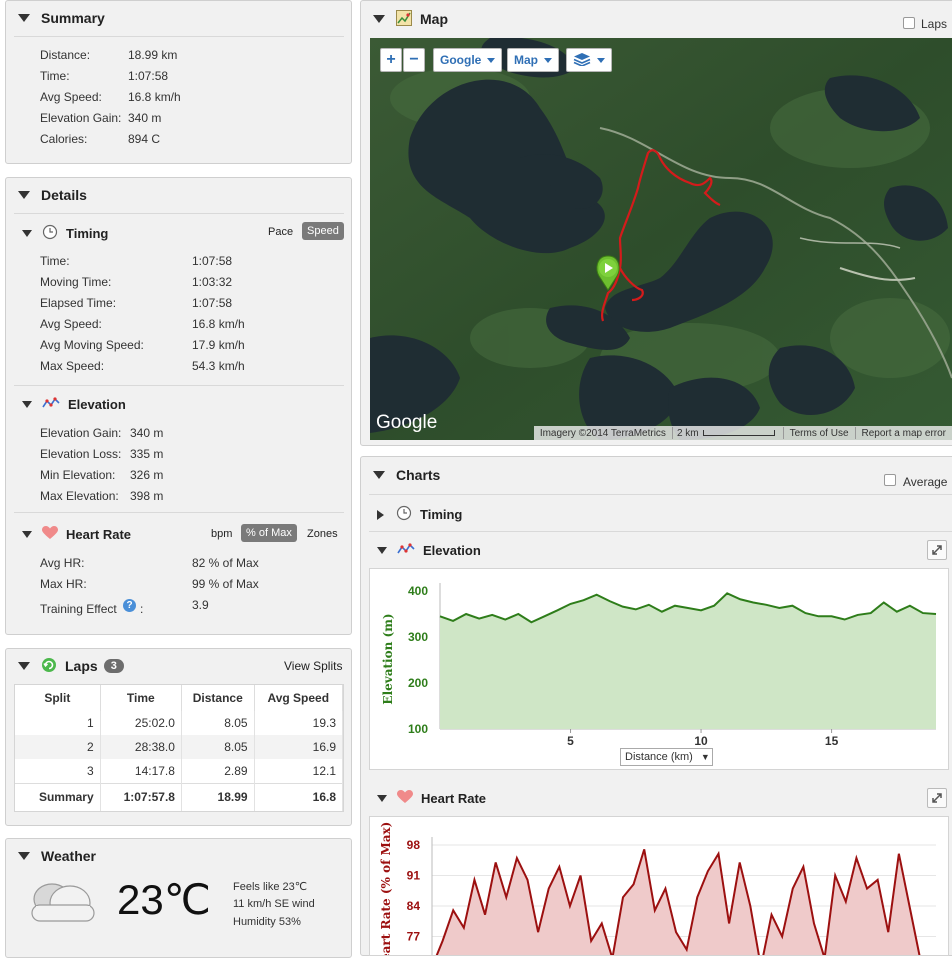 Image resolution: width=952 pixels, height=958 pixels. I want to click on row-value: 894 C, so click(144, 139).